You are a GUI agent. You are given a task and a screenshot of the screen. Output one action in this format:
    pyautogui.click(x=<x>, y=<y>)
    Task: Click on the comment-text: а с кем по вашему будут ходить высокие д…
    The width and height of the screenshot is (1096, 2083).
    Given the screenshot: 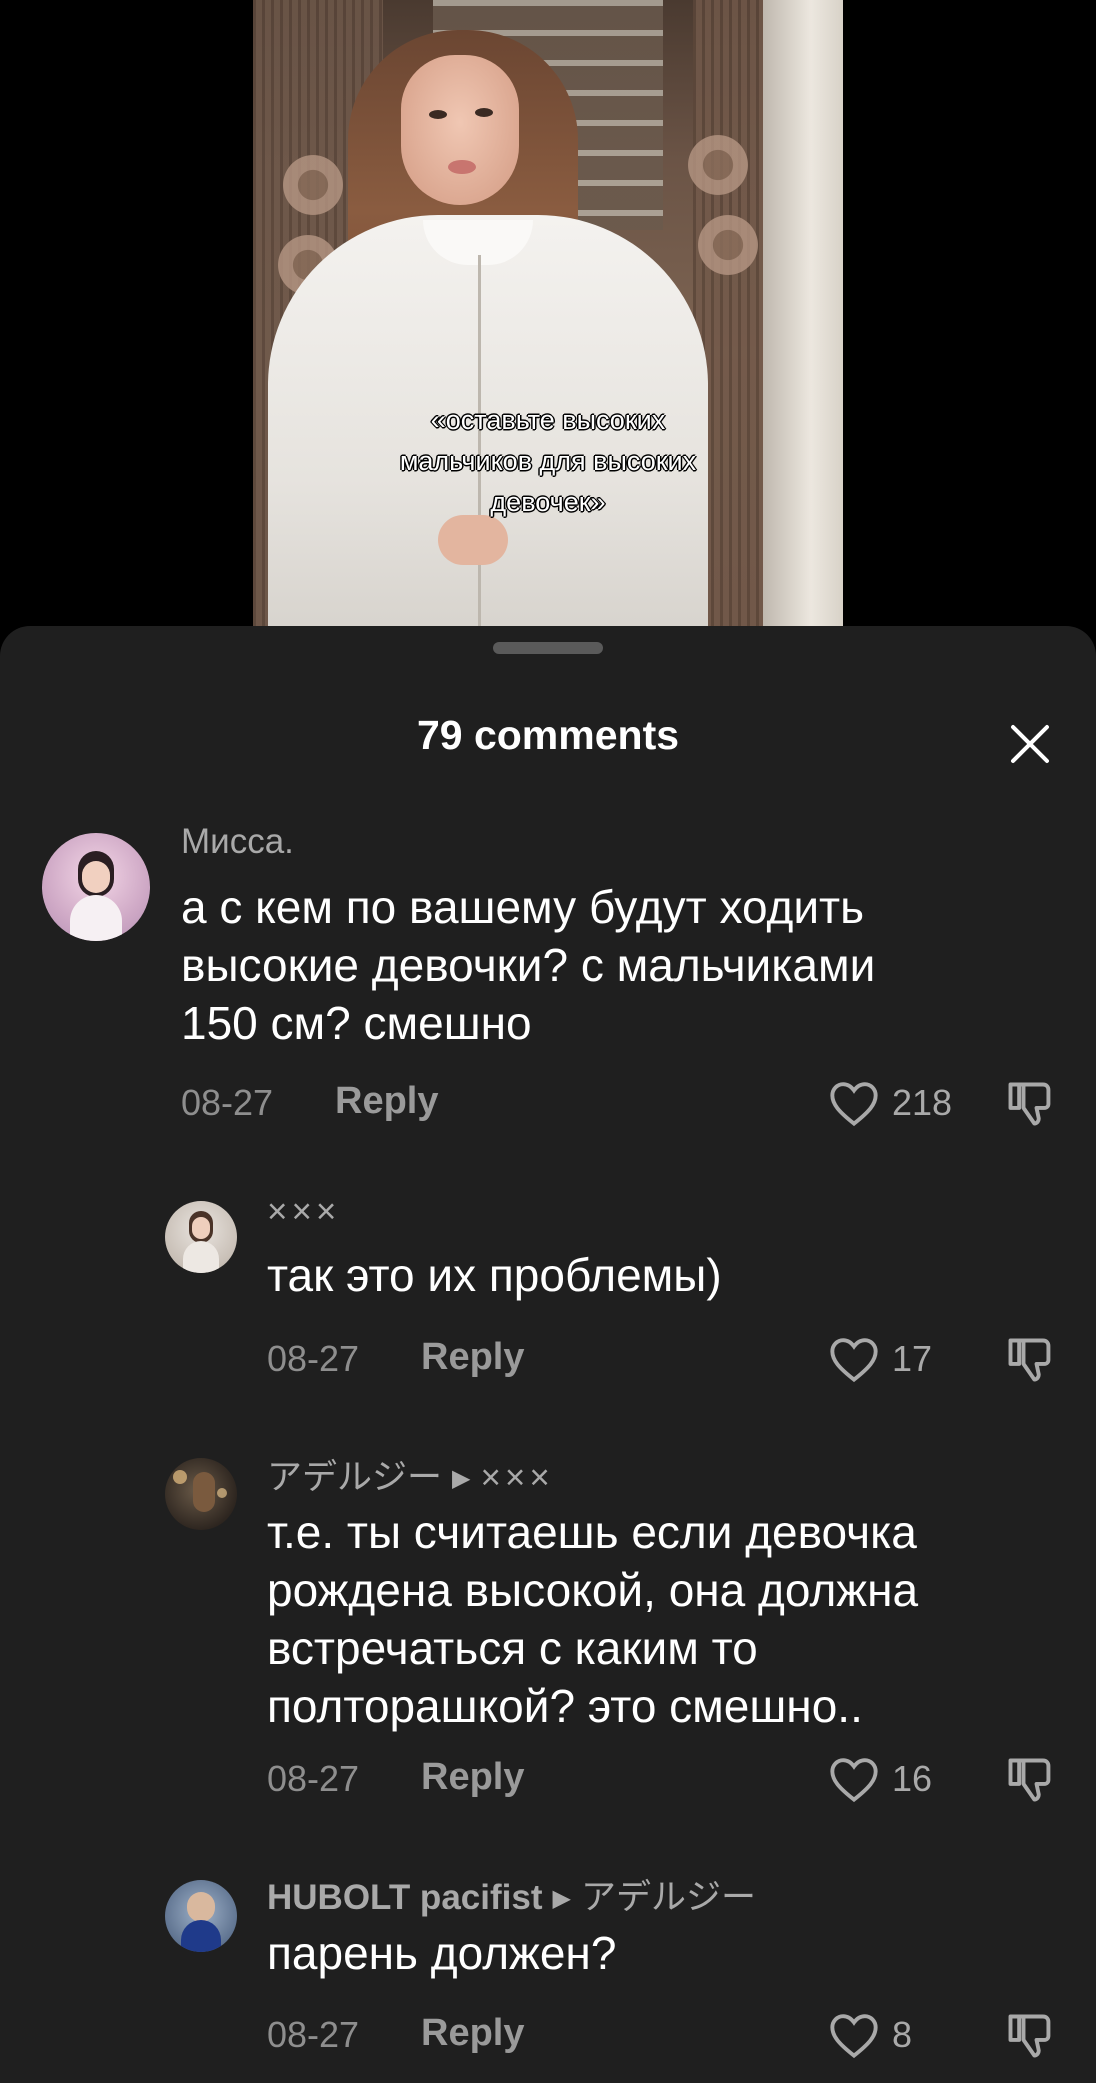 What is the action you would take?
    pyautogui.click(x=528, y=965)
    